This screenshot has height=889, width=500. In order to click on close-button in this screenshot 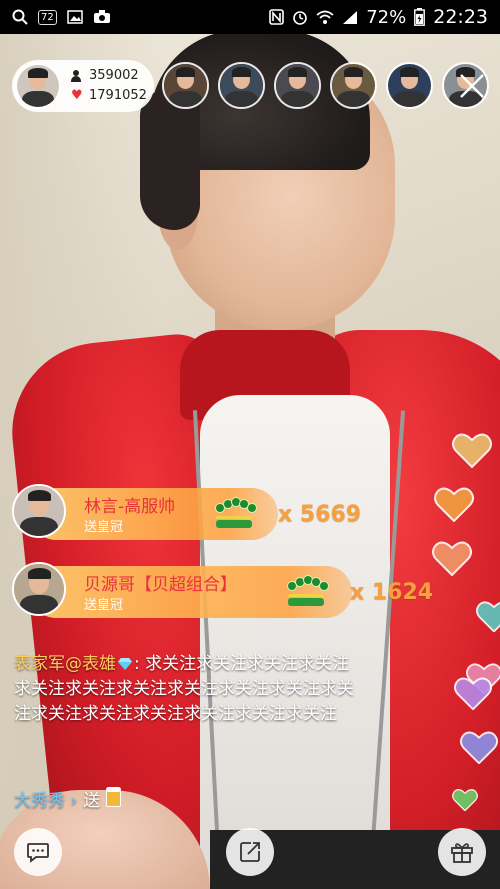, I will do `click(472, 86)`.